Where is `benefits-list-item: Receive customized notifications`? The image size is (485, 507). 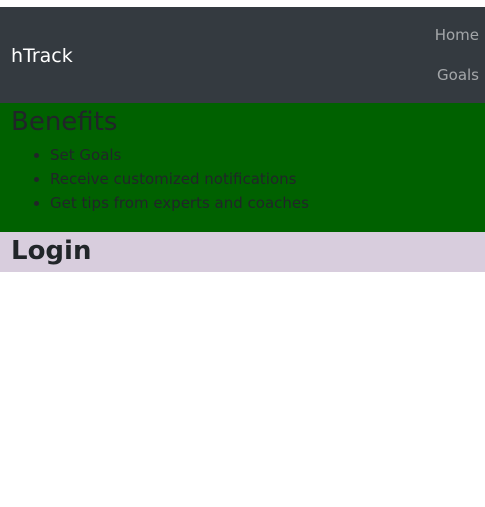 benefits-list-item: Receive customized notifications is located at coordinates (267, 179).